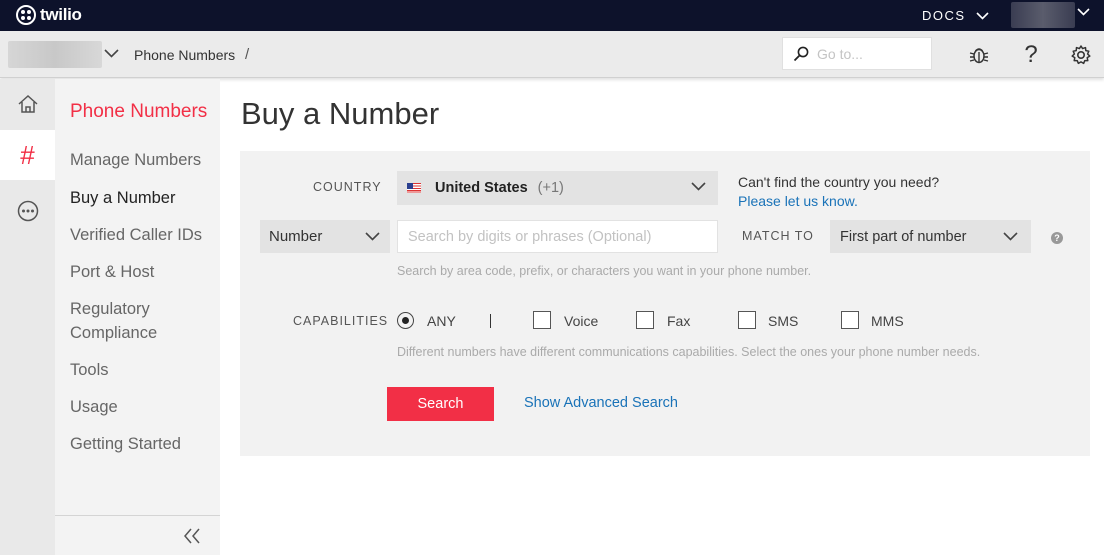  I want to click on question-icon: ?, so click(1057, 238).